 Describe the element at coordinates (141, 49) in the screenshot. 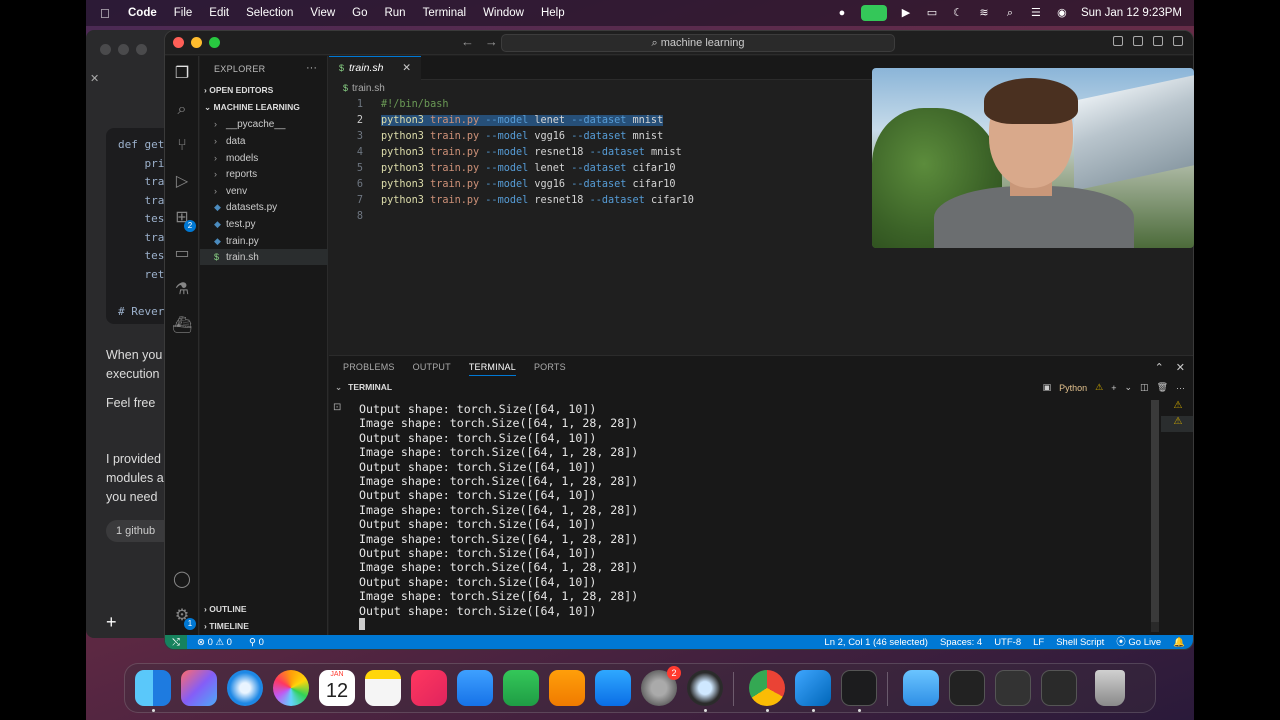

I see `bg-max-light` at that location.